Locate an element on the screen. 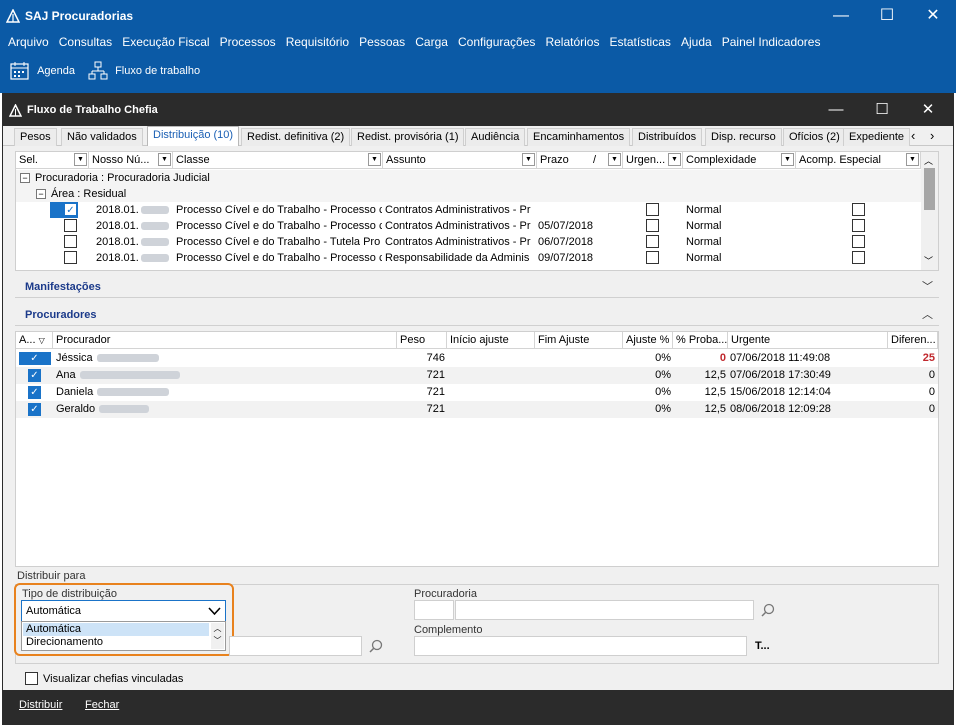 The image size is (956, 727). menu-arquivo: Arquivo is located at coordinates (28, 42).